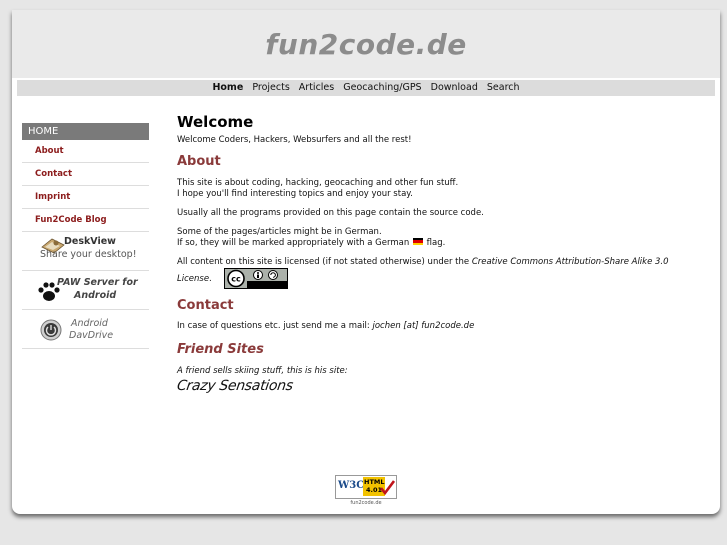  I want to click on site-title: fun2code.de, so click(366, 44).